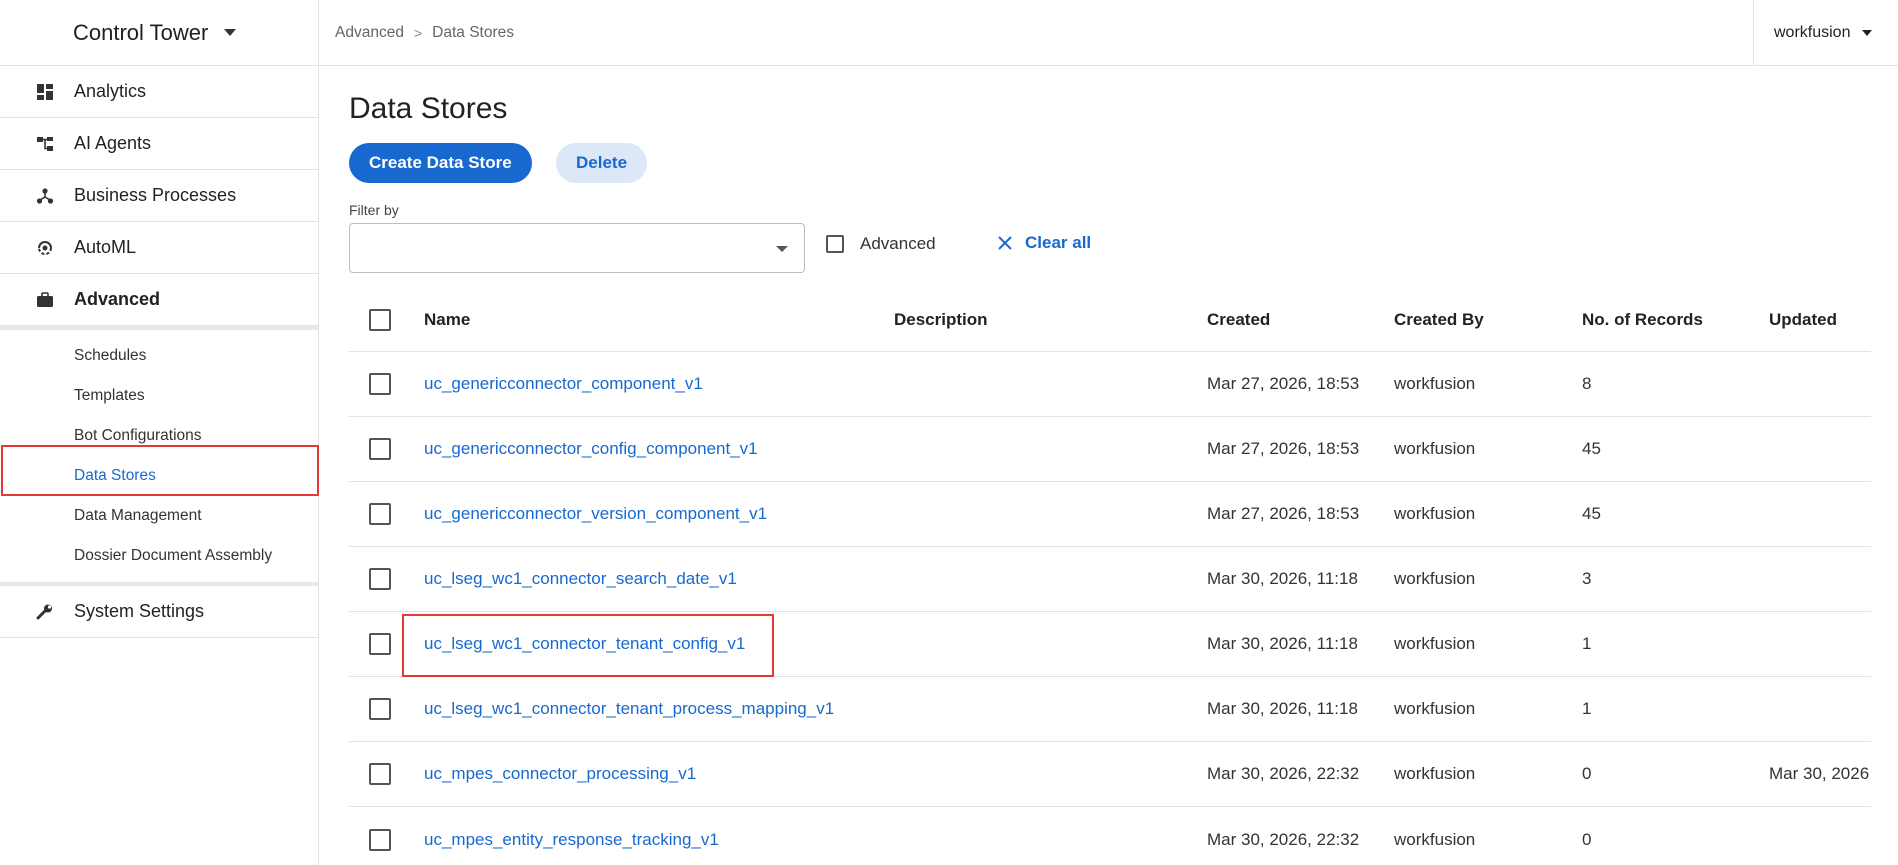 The height and width of the screenshot is (865, 1898). Describe the element at coordinates (1819, 773) in the screenshot. I see `data-store-updated: Mar 30, 2026` at that location.